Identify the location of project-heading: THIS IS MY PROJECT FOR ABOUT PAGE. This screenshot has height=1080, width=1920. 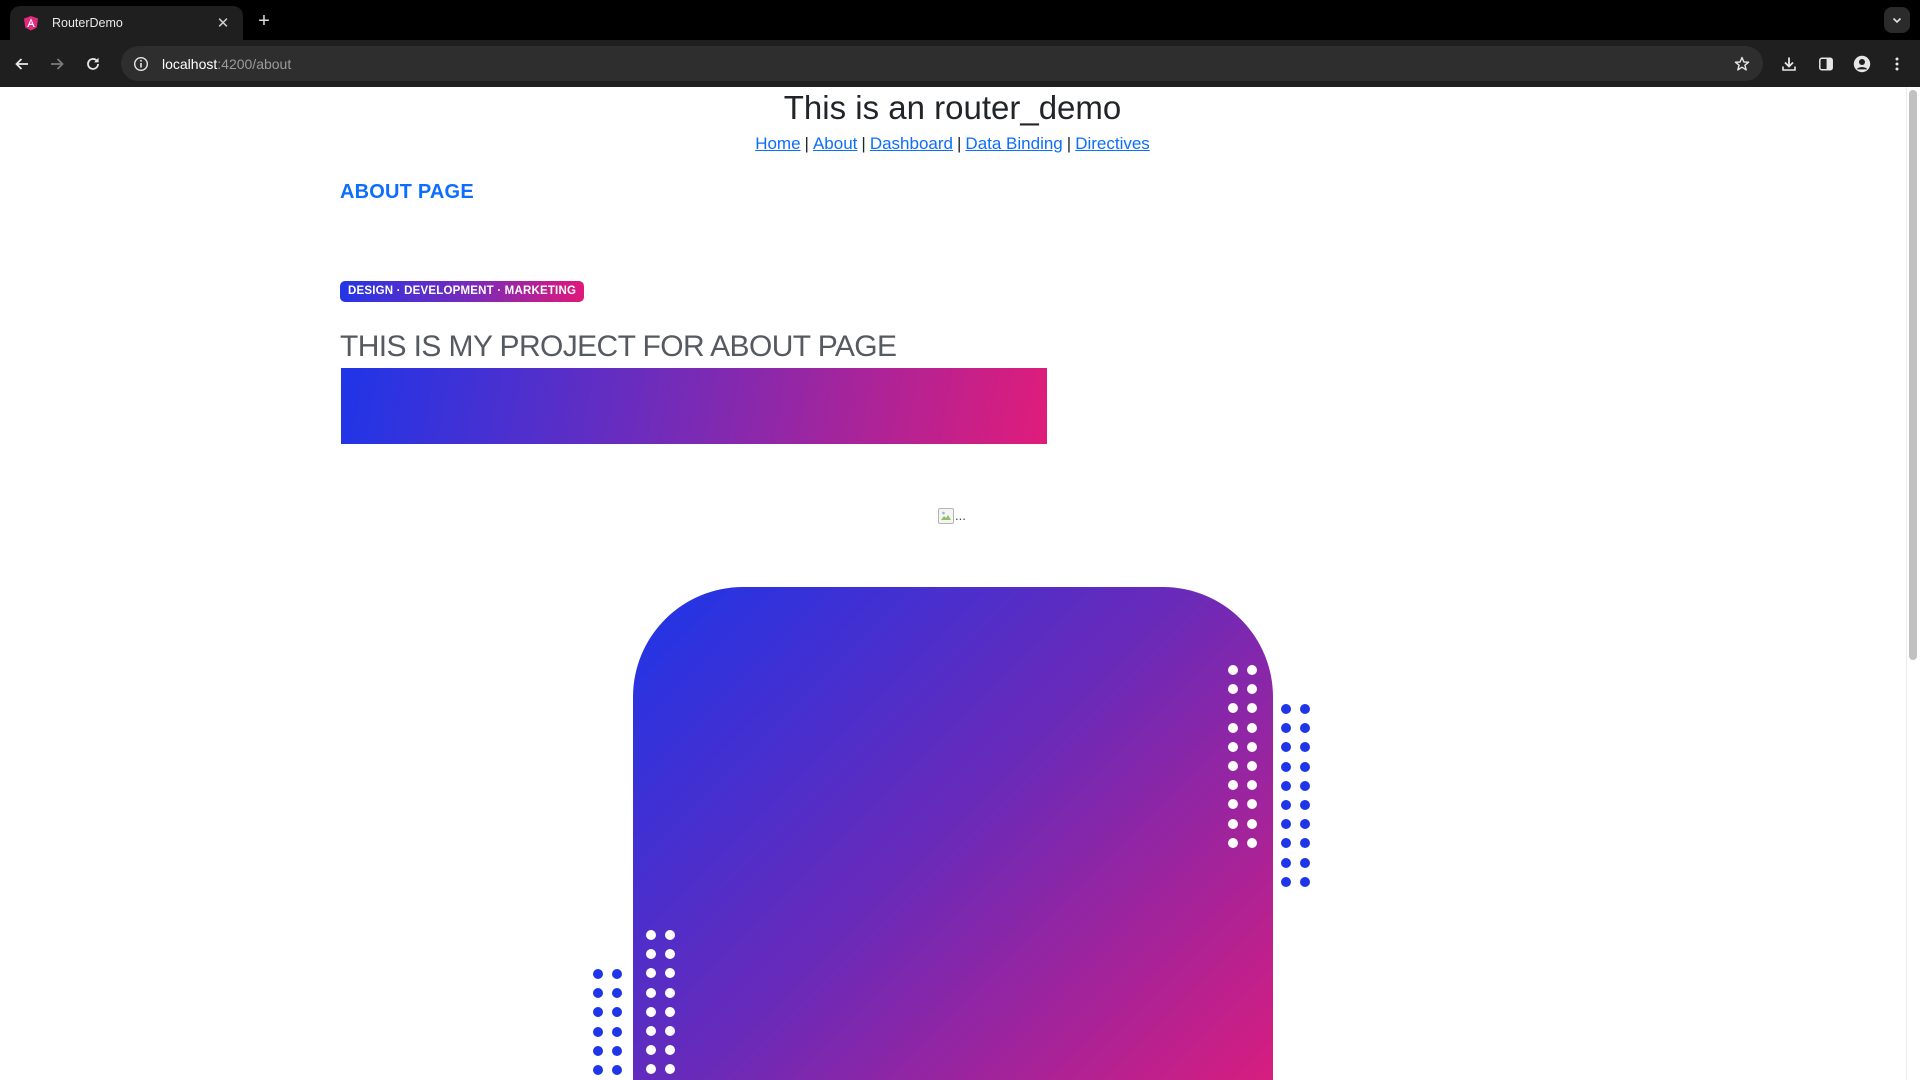
(618, 346).